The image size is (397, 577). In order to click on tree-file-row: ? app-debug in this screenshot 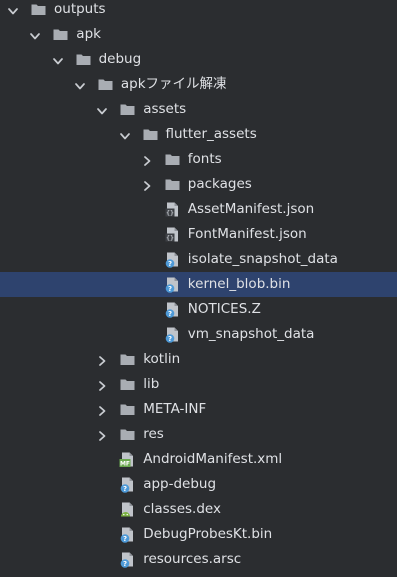, I will do `click(198, 484)`.